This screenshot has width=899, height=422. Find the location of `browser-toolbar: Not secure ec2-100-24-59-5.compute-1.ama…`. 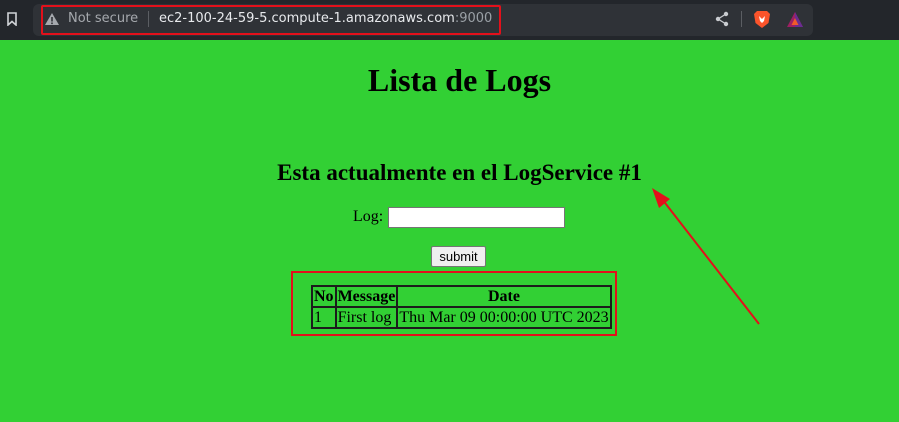

browser-toolbar: Not secure ec2-100-24-59-5.compute-1.ama… is located at coordinates (449, 20).